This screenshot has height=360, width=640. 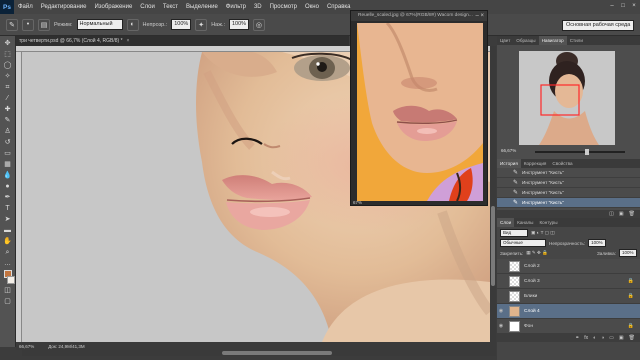 What do you see at coordinates (506, 222) in the screenshot?
I see `tab-layers: Слои` at bounding box center [506, 222].